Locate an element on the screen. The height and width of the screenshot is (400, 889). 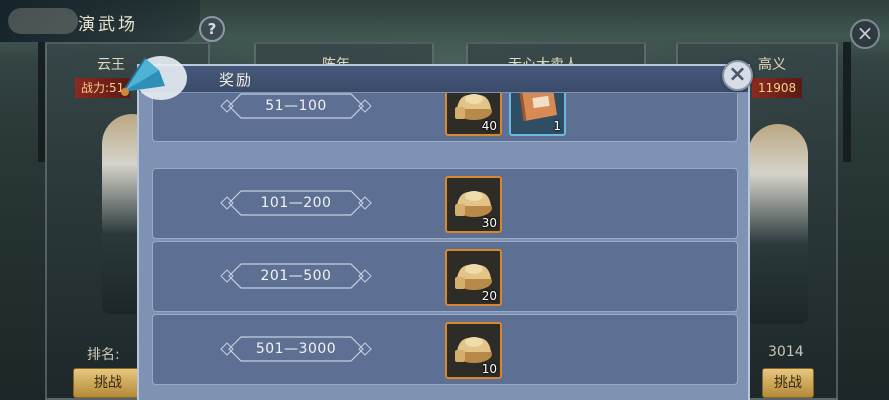
rank-range-frame: 201—500 is located at coordinates (296, 276).